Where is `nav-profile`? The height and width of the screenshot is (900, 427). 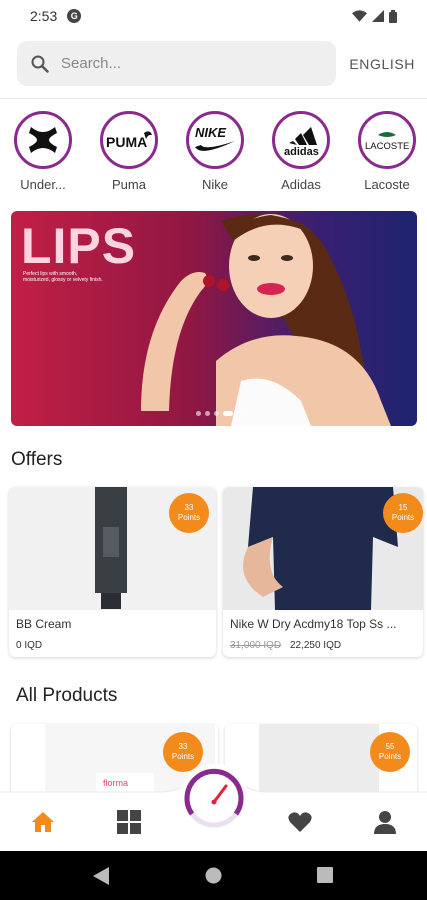 nav-profile is located at coordinates (385, 822).